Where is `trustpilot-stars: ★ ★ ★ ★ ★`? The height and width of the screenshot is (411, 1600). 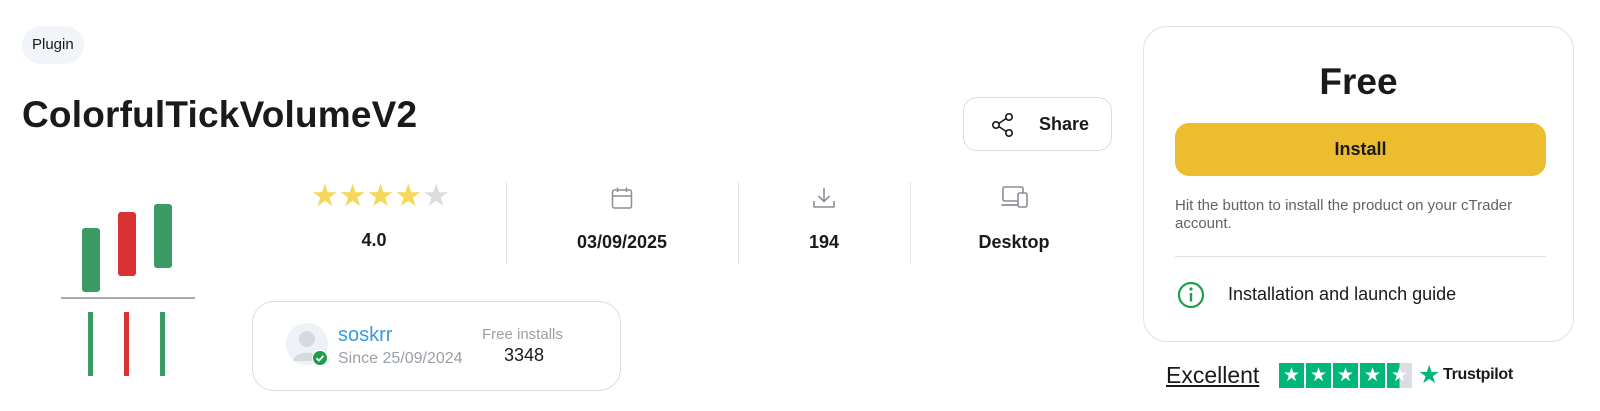
trustpilot-stars: ★ ★ ★ ★ ★ is located at coordinates (1345, 375).